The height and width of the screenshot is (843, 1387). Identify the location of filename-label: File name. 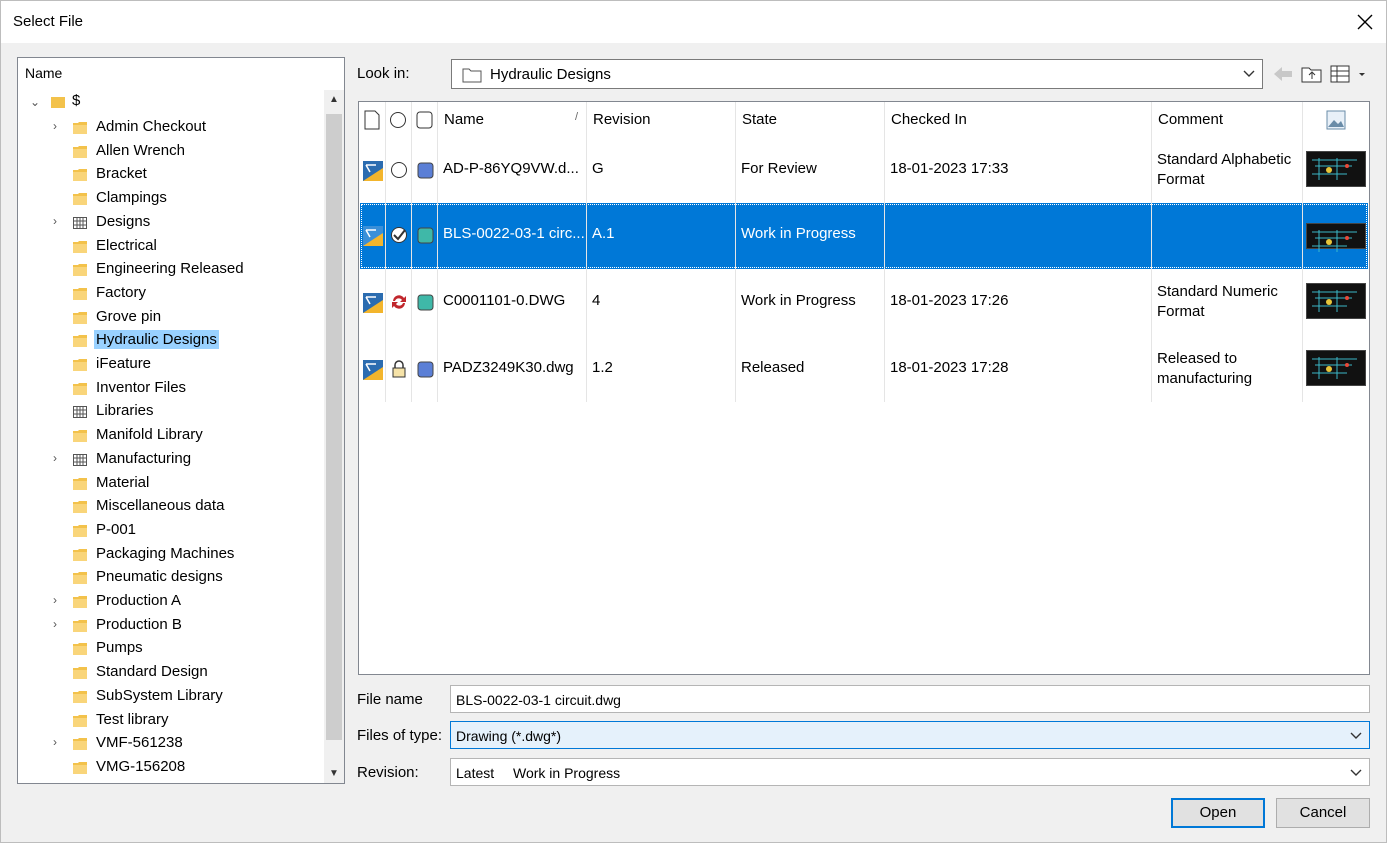
(390, 699).